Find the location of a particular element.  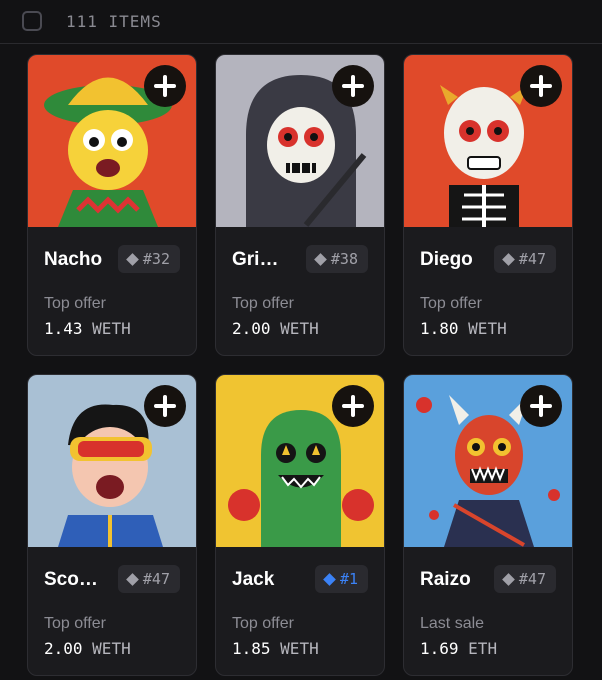

price-value: 1.43 WETH is located at coordinates (87, 328).